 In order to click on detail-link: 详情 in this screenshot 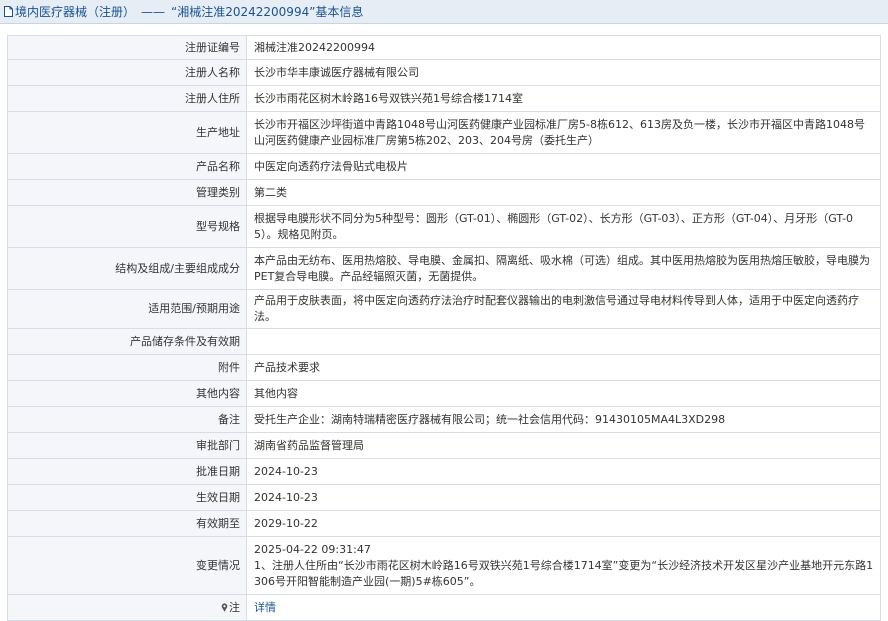, I will do `click(265, 607)`.